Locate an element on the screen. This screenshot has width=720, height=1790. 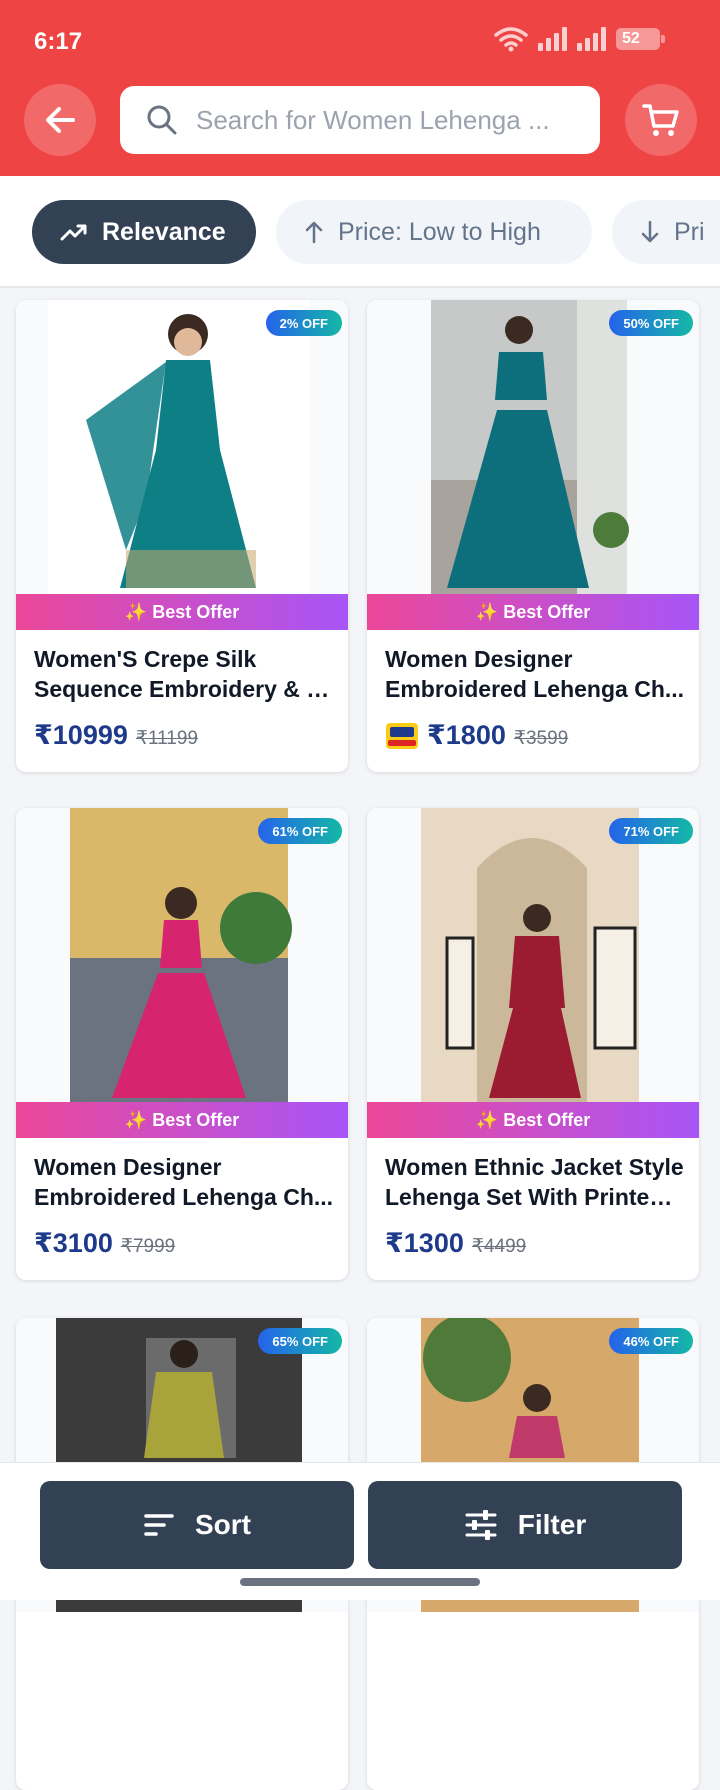
discount-badge: 2% OFF is located at coordinates (303, 323).